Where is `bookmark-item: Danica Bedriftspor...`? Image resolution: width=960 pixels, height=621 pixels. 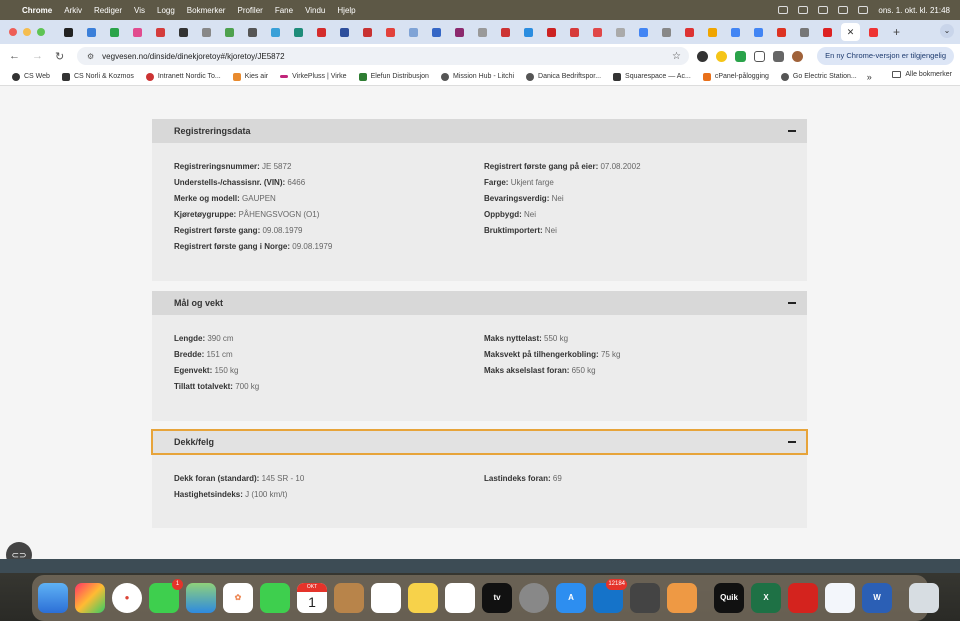
bookmark-item: Danica Bedriftspor... is located at coordinates (563, 76).